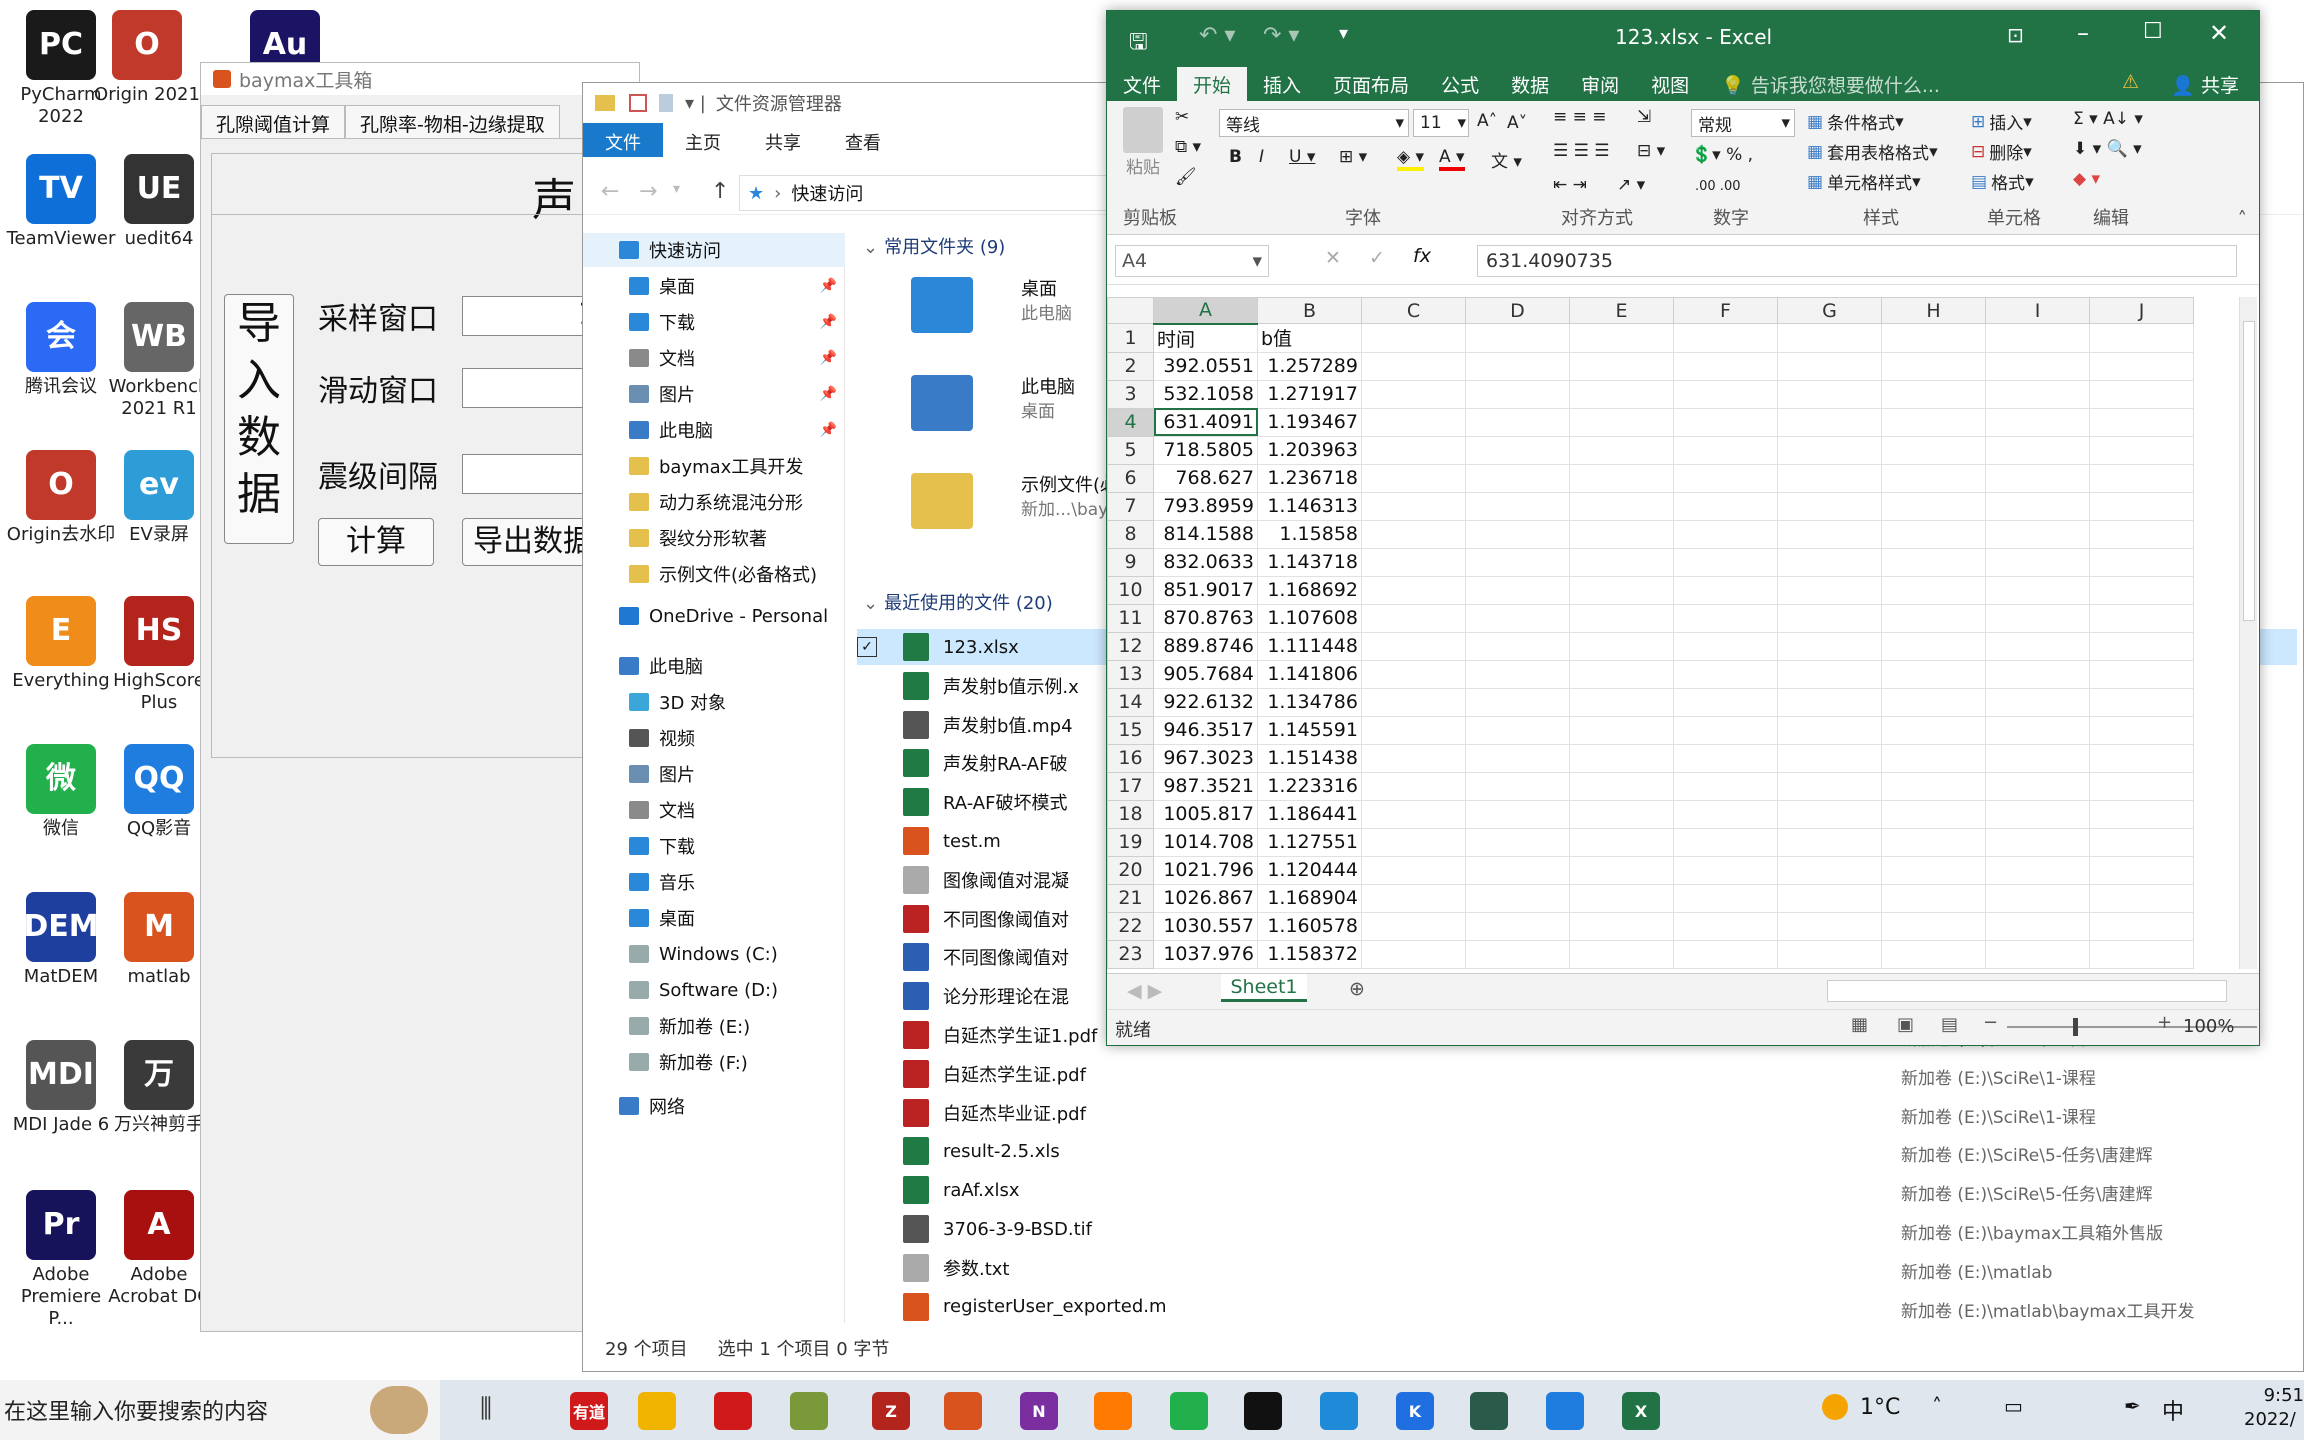 The height and width of the screenshot is (1440, 2304). What do you see at coordinates (61, 1088) in the screenshot?
I see `desktop-icon: MDI MDI Jade 6` at bounding box center [61, 1088].